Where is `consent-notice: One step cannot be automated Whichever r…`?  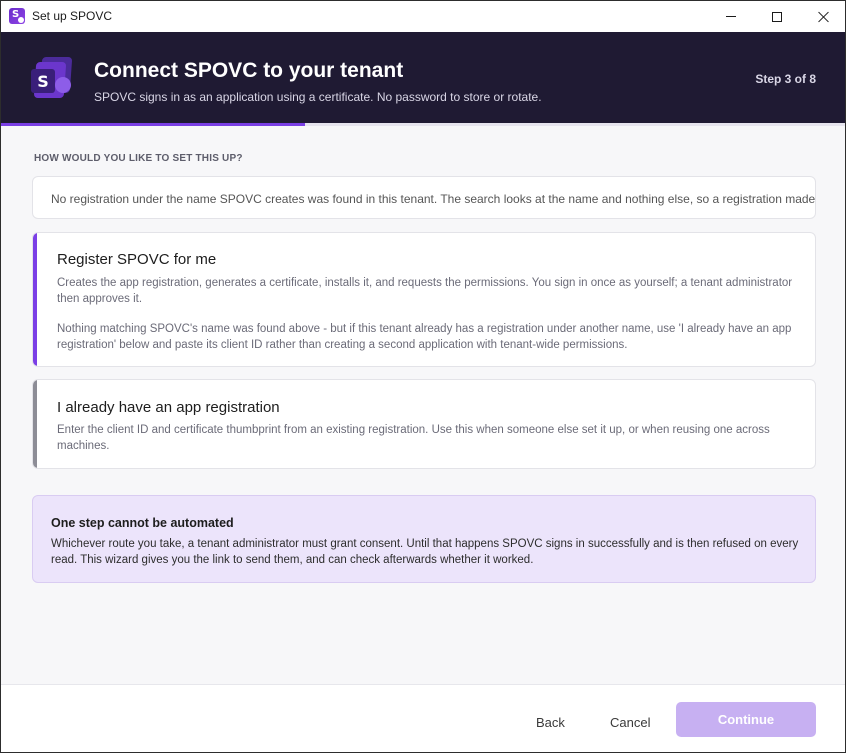 consent-notice: One step cannot be automated Whichever r… is located at coordinates (424, 539).